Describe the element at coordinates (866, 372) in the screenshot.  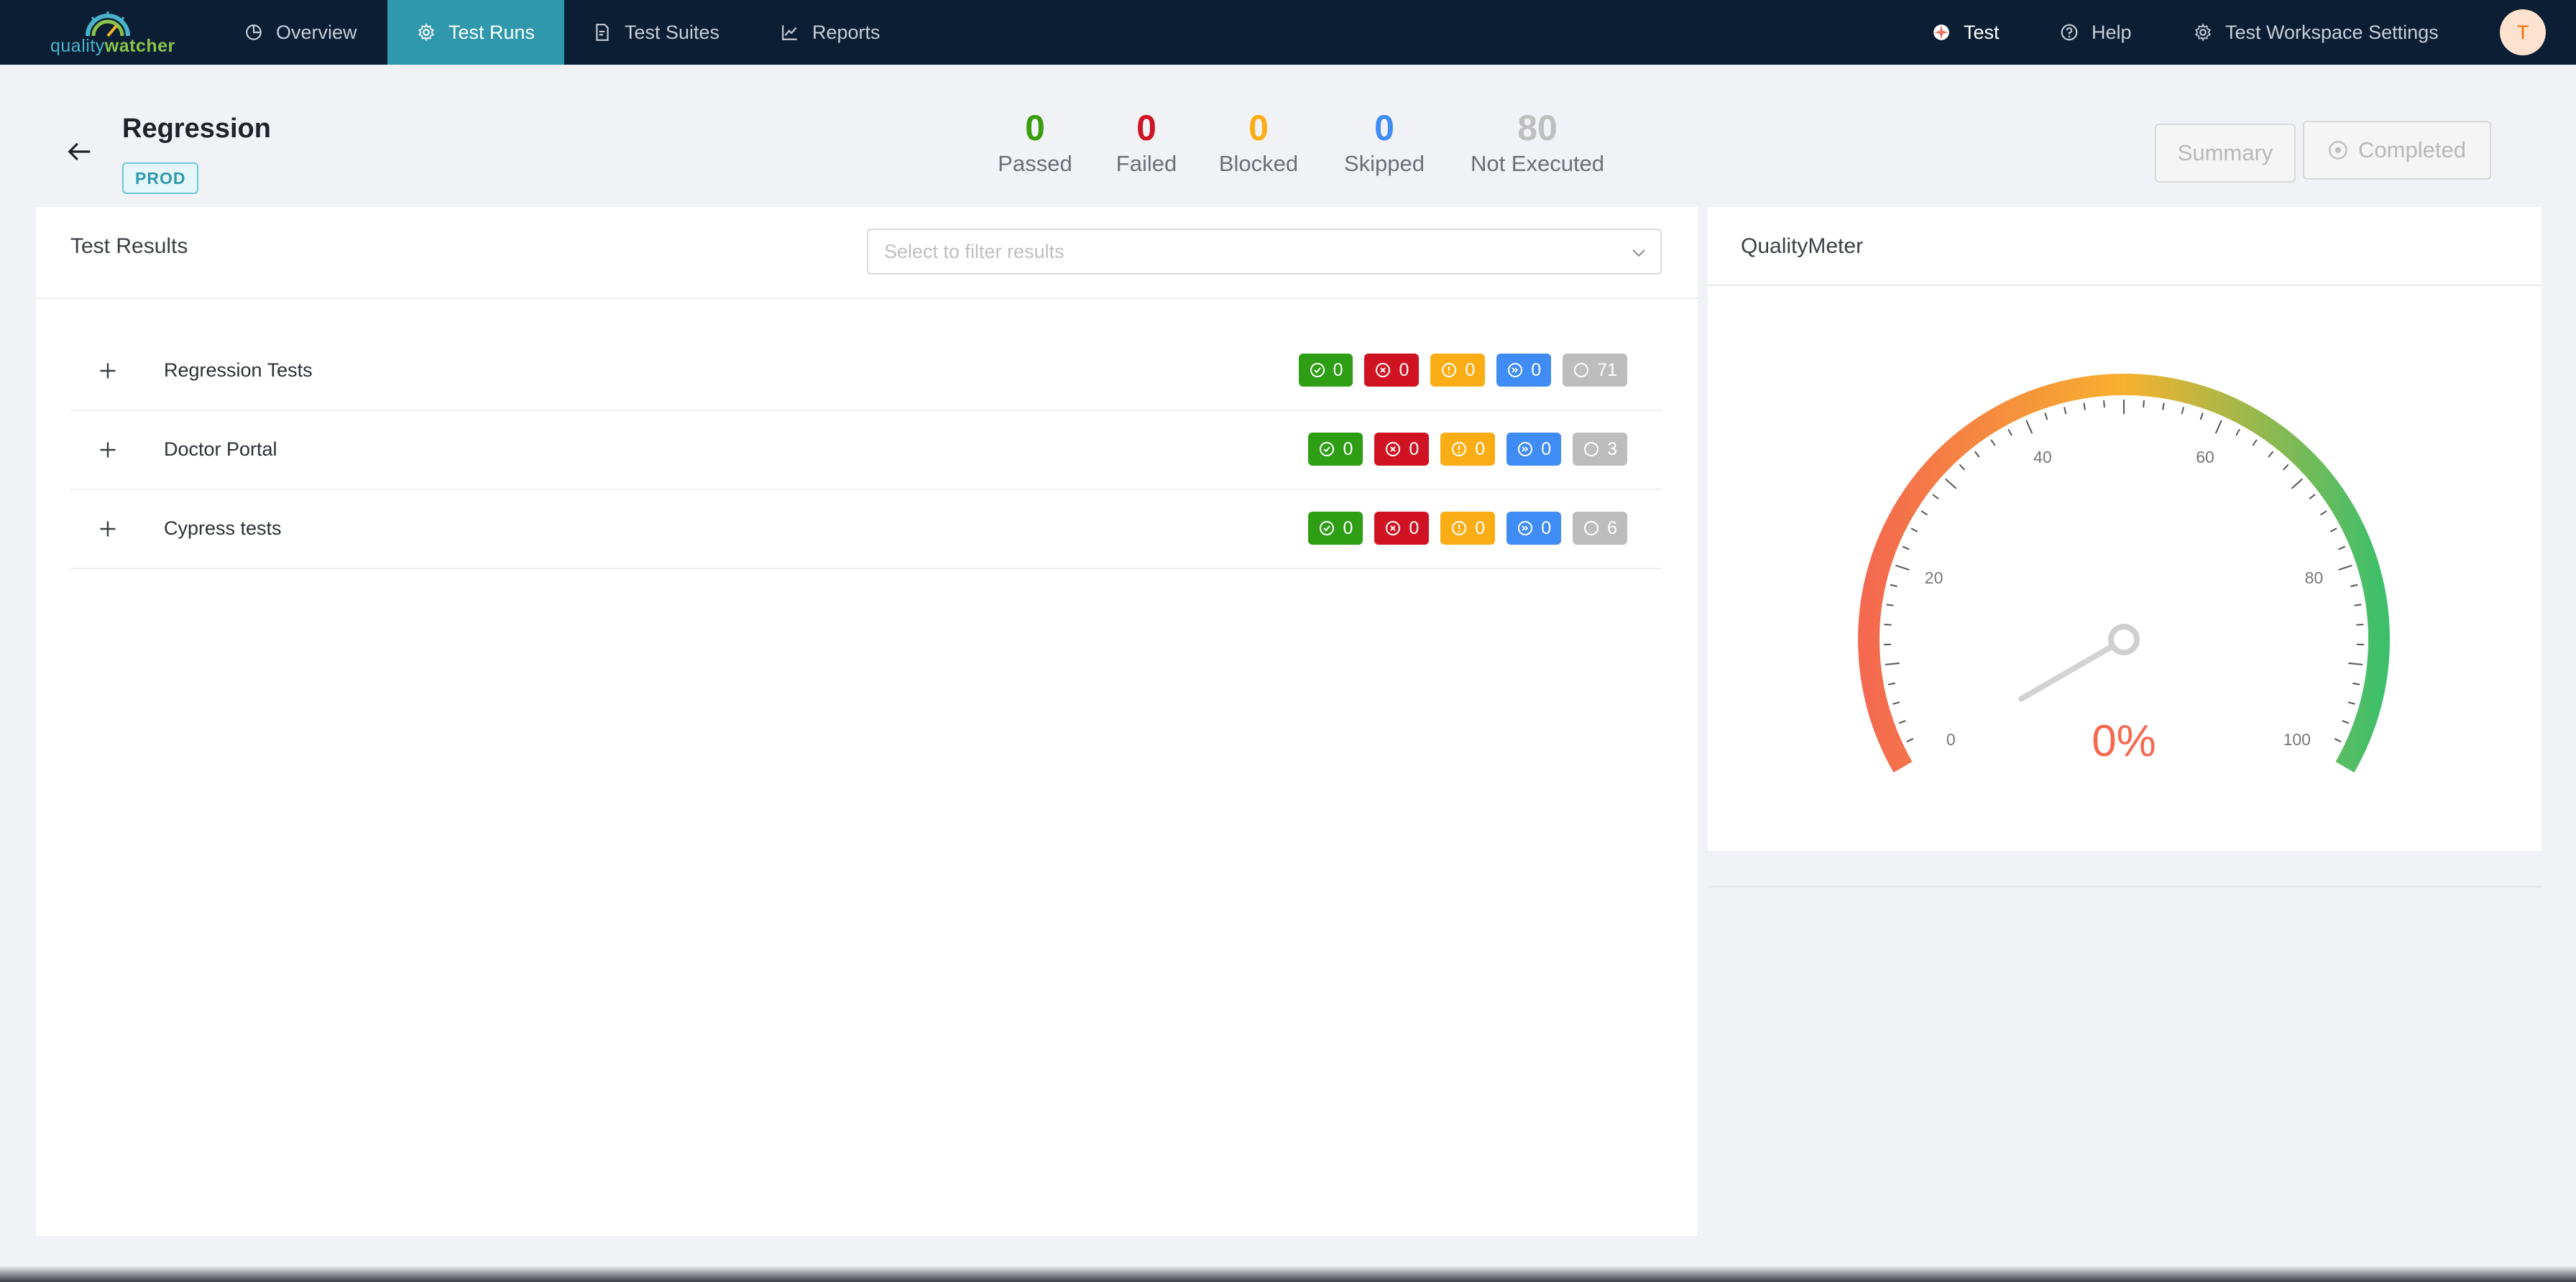
I see `suite-row: Regression Tests 0 0 0 0 71` at that location.